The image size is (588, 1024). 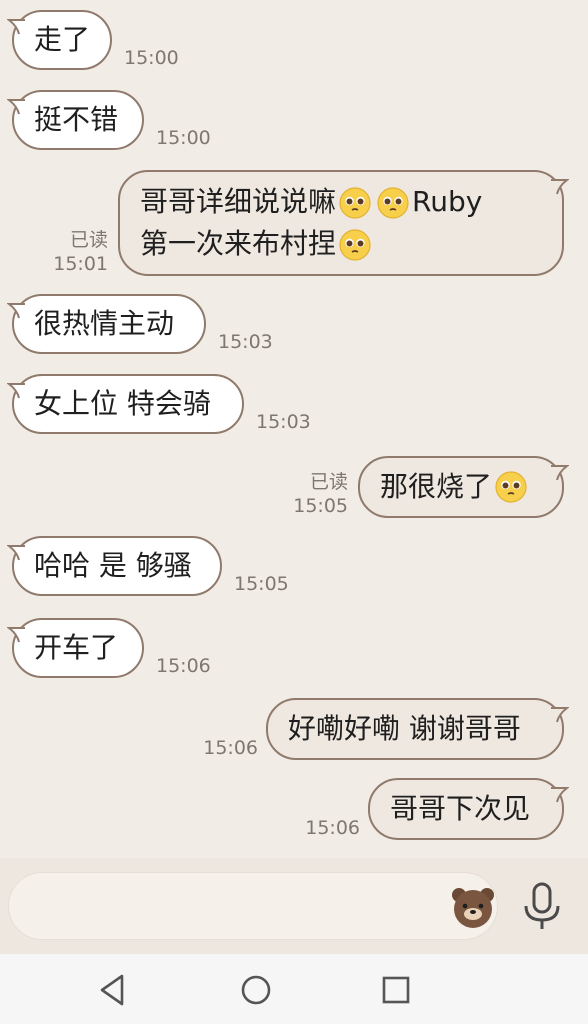 I want to click on message-line: 第一次来布村捏, so click(x=311, y=244).